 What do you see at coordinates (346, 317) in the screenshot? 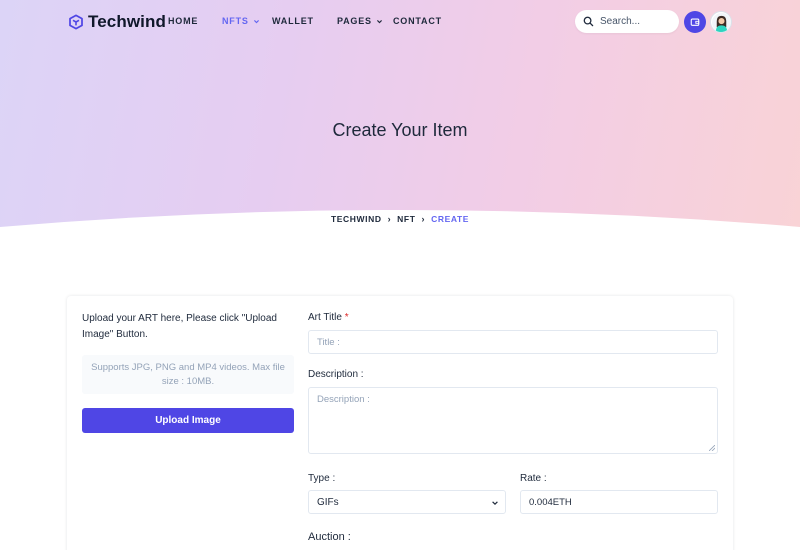
I see `required-mark: *` at bounding box center [346, 317].